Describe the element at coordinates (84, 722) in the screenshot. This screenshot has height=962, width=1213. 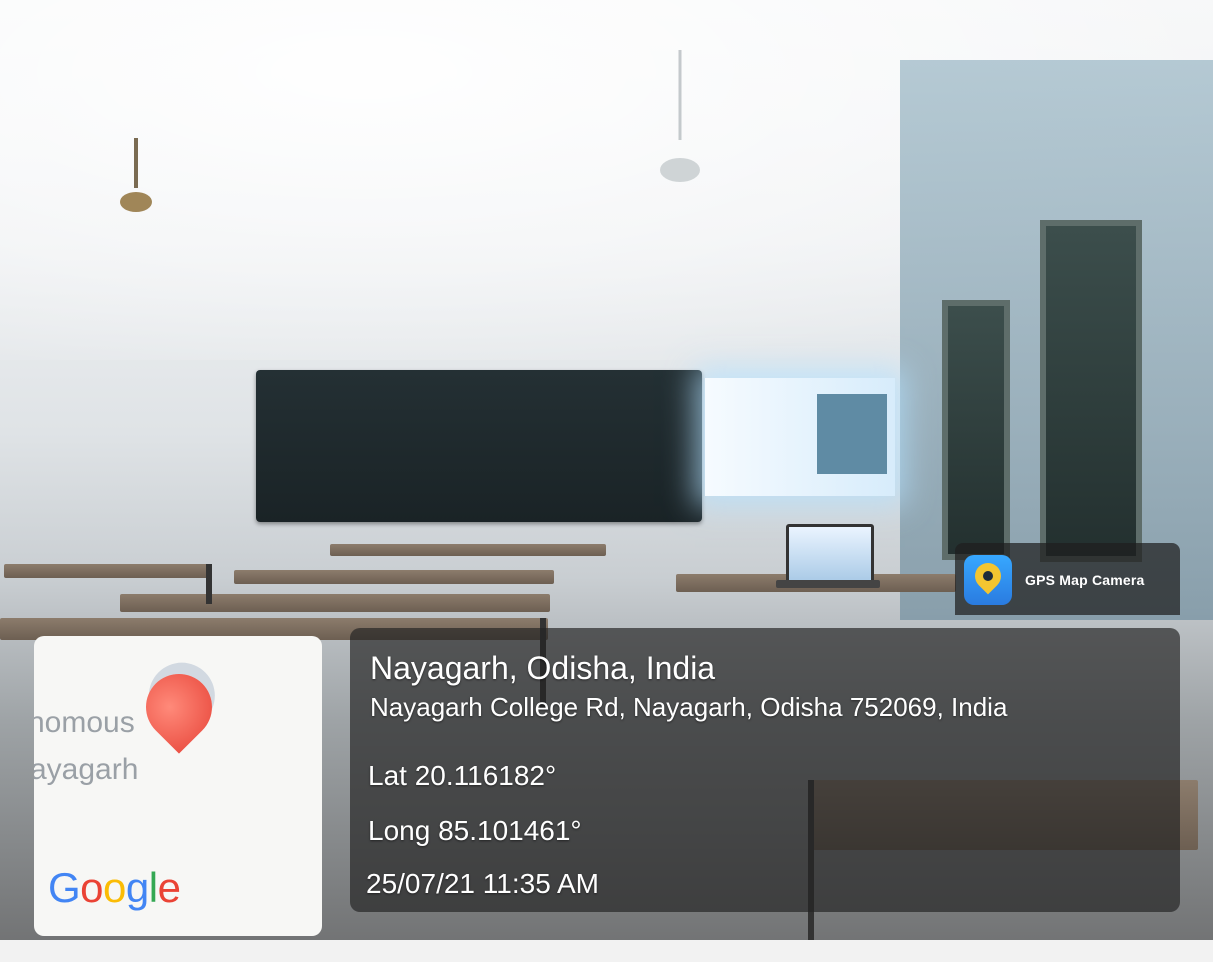
I see `map-label-line1: nomous` at that location.